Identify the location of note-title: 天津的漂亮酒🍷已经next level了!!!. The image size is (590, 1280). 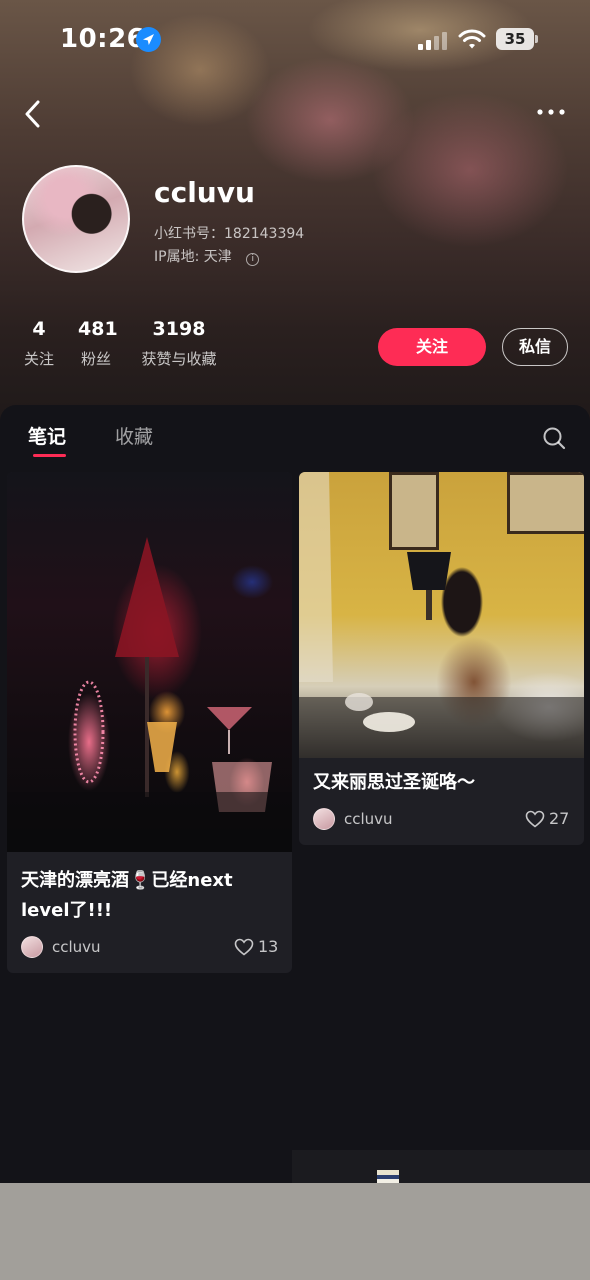
(127, 895).